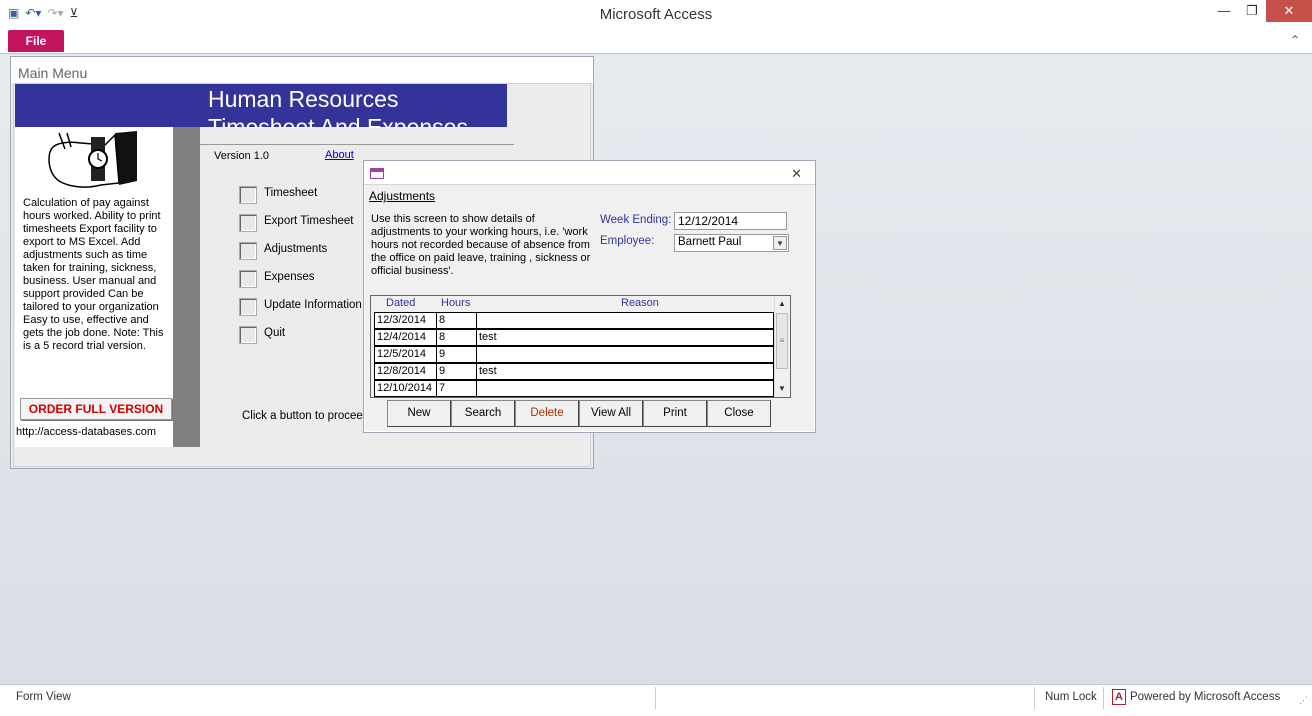 This screenshot has height=716, width=1312. I want to click on divider-bar, so click(186, 287).